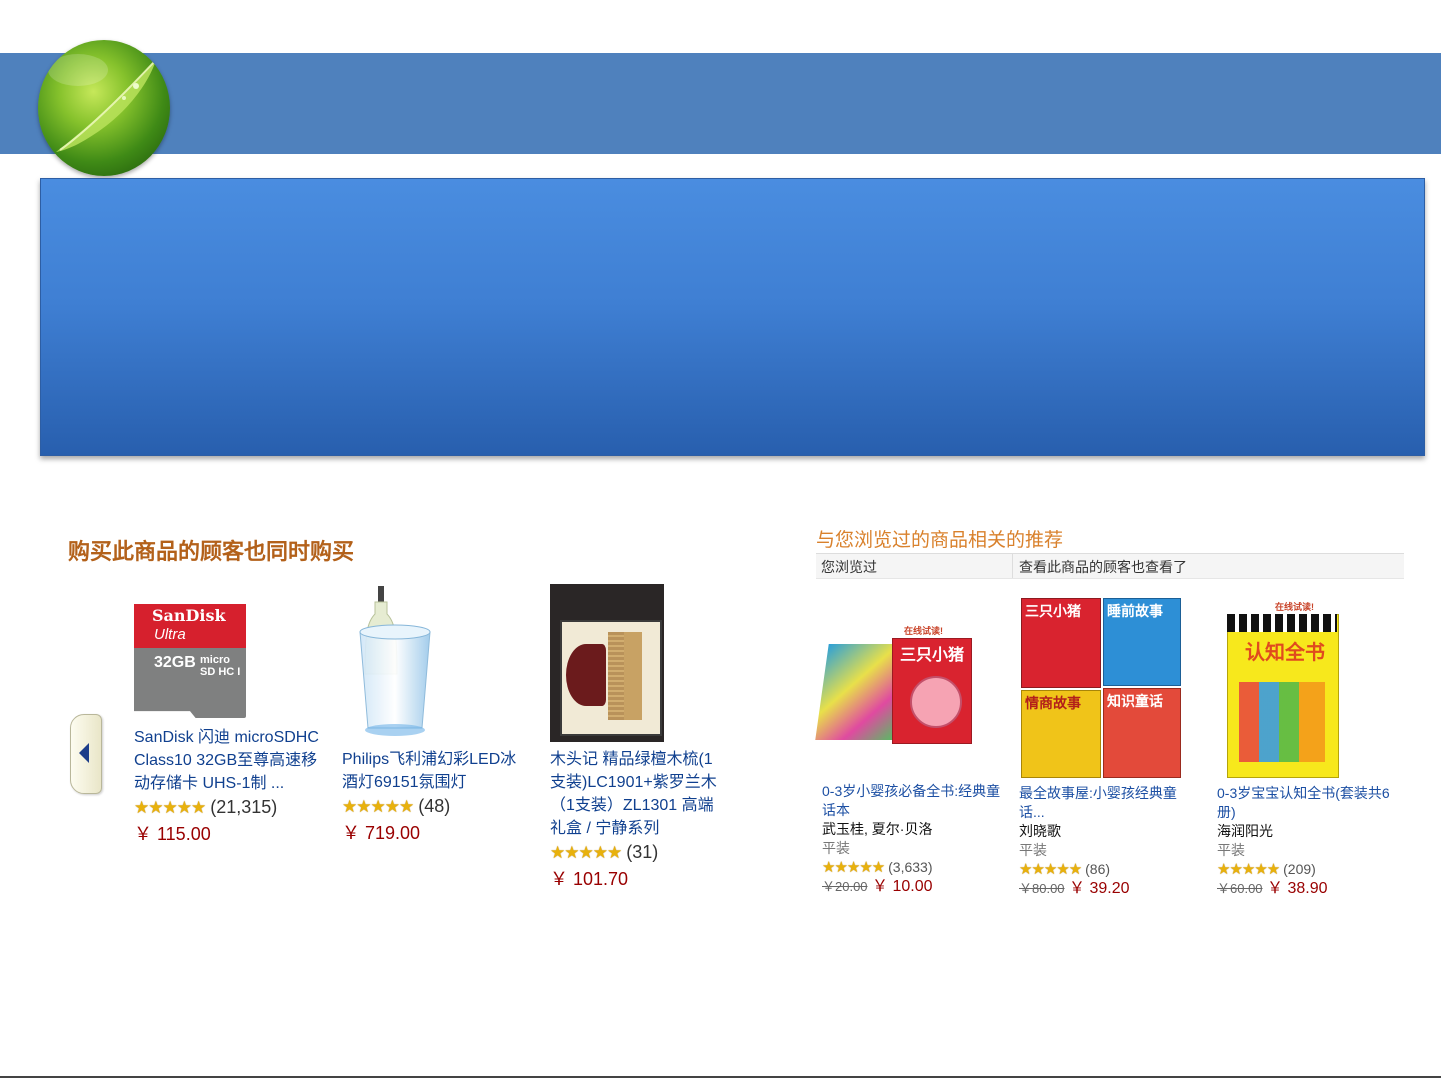 Image resolution: width=1441 pixels, height=1081 pixels. I want to click on rating-row: ★★★★★ (21,315), so click(229, 807).